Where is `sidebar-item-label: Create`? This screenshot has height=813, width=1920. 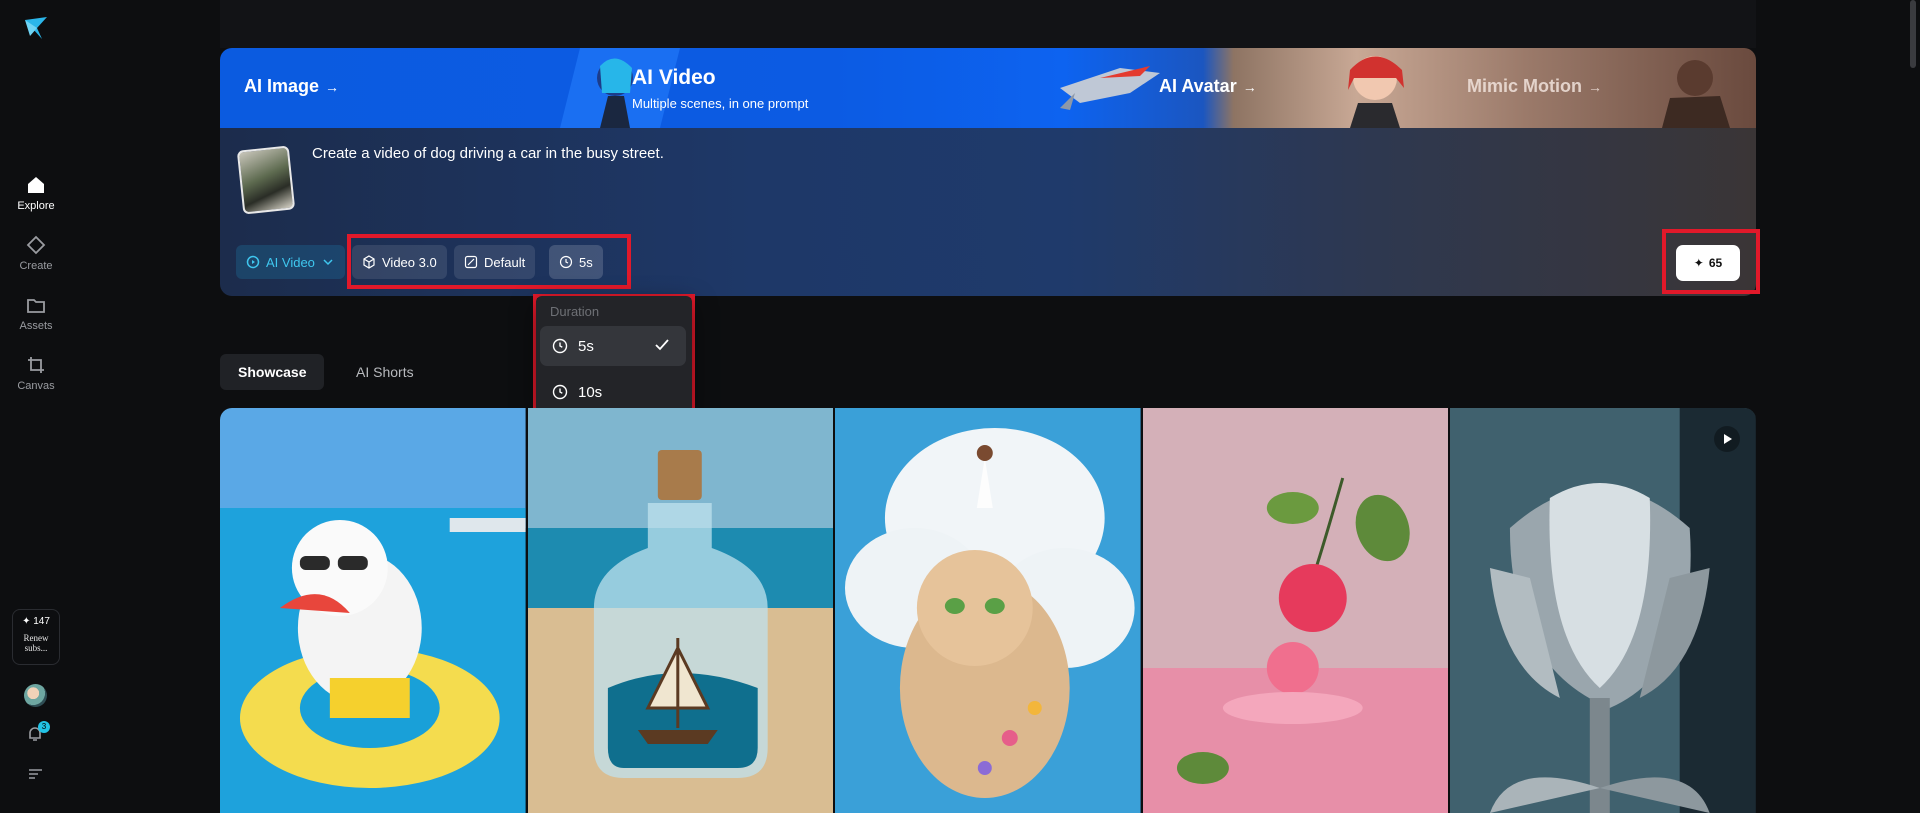 sidebar-item-label: Create is located at coordinates (36, 266).